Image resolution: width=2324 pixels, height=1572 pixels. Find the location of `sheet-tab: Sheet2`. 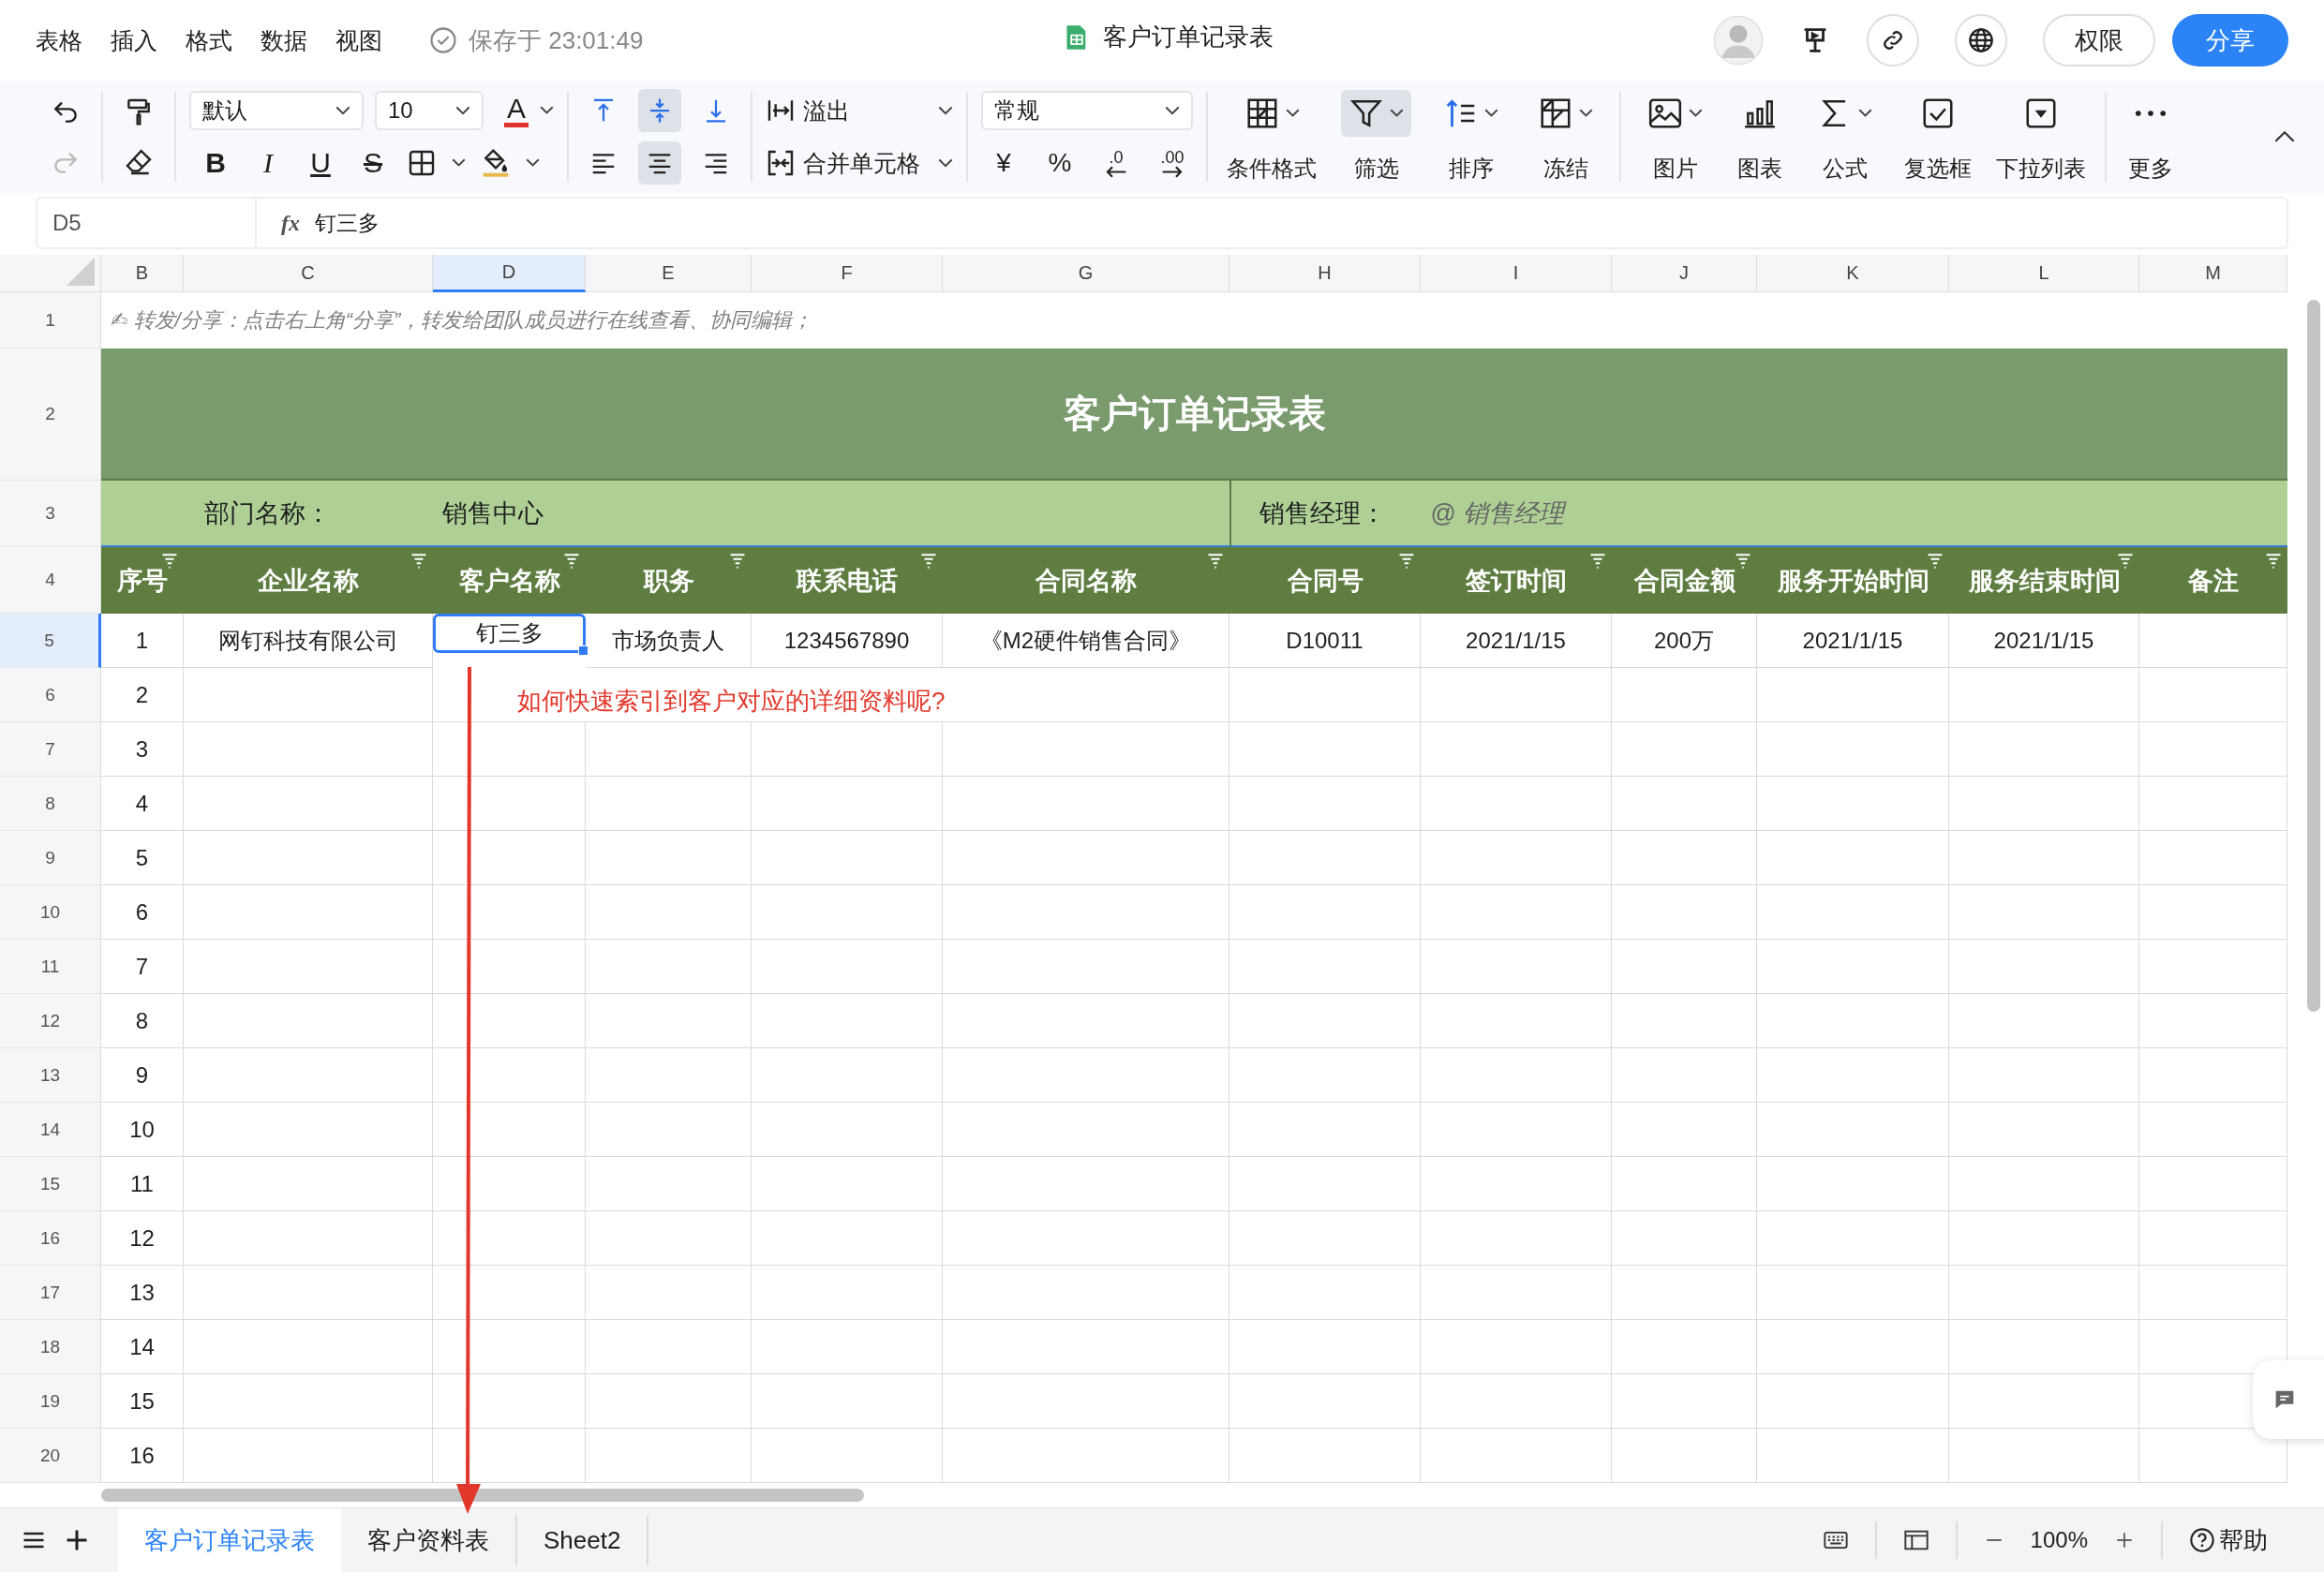

sheet-tab: Sheet2 is located at coordinates (583, 1540).